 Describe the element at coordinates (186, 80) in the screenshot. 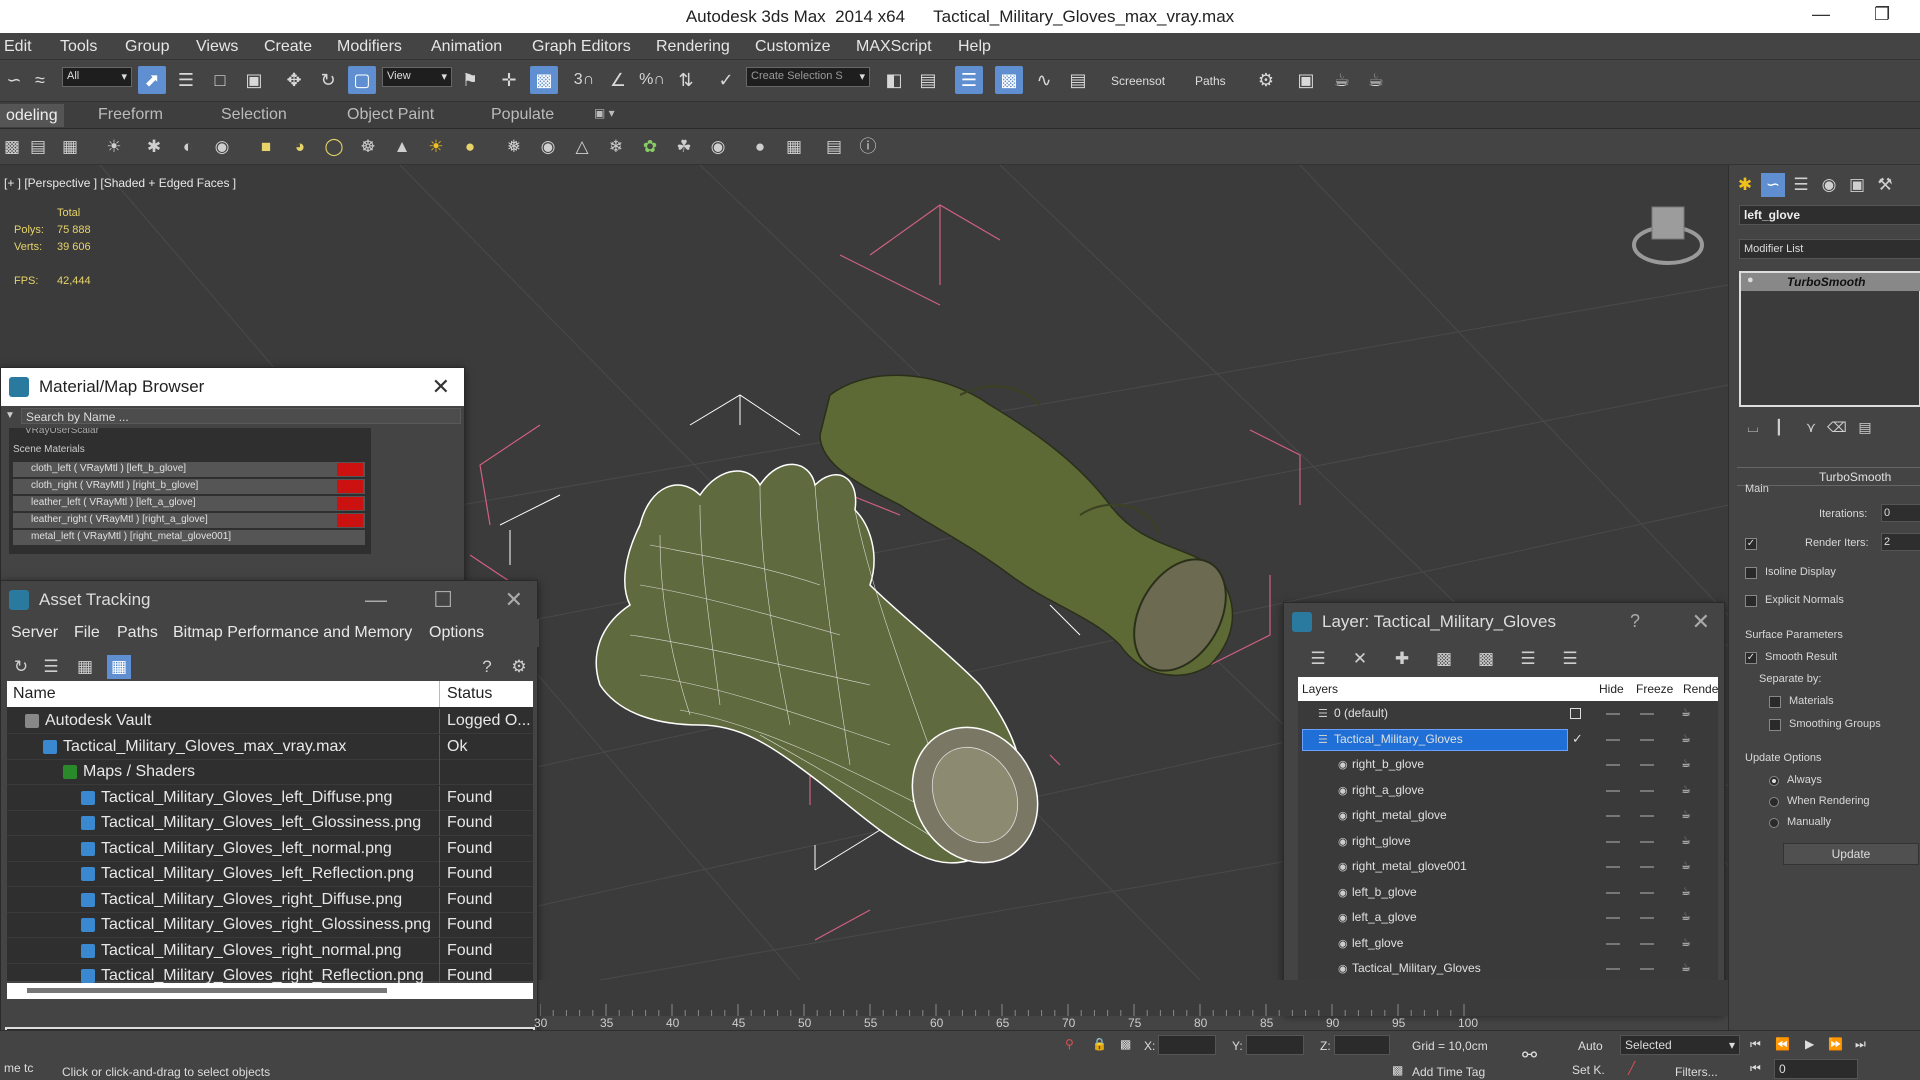

I see `select-by-name-icon: ☰` at that location.